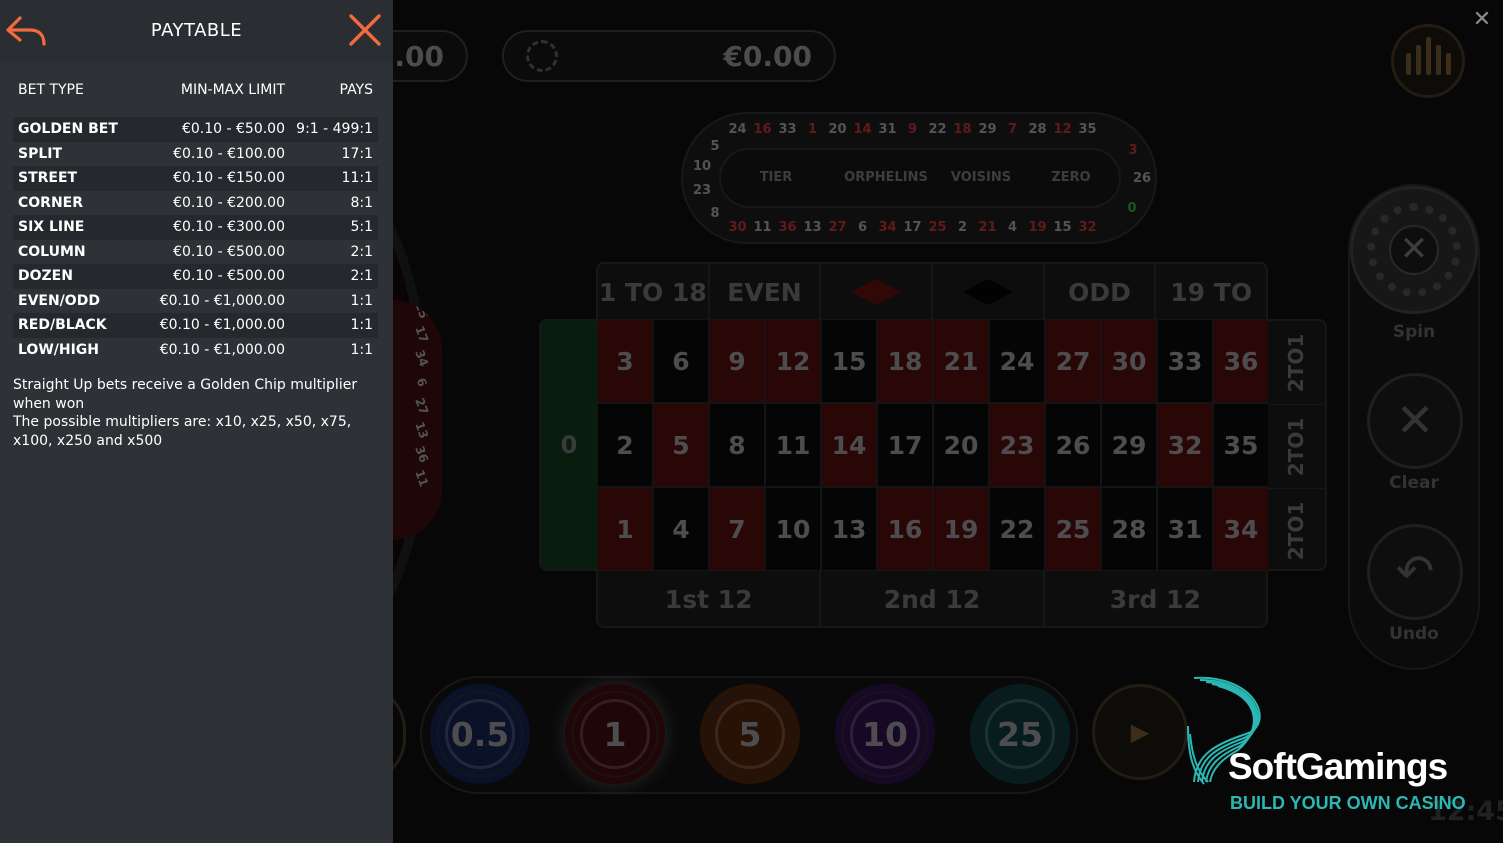 This screenshot has height=843, width=1503. Describe the element at coordinates (681, 445) in the screenshot. I see `number-cell: 5` at that location.